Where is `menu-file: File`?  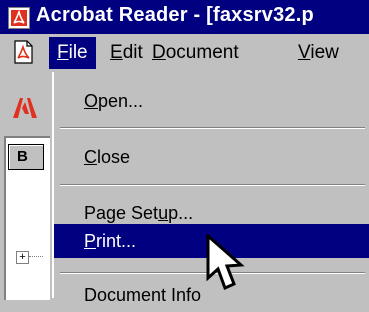 menu-file: File is located at coordinates (72, 53).